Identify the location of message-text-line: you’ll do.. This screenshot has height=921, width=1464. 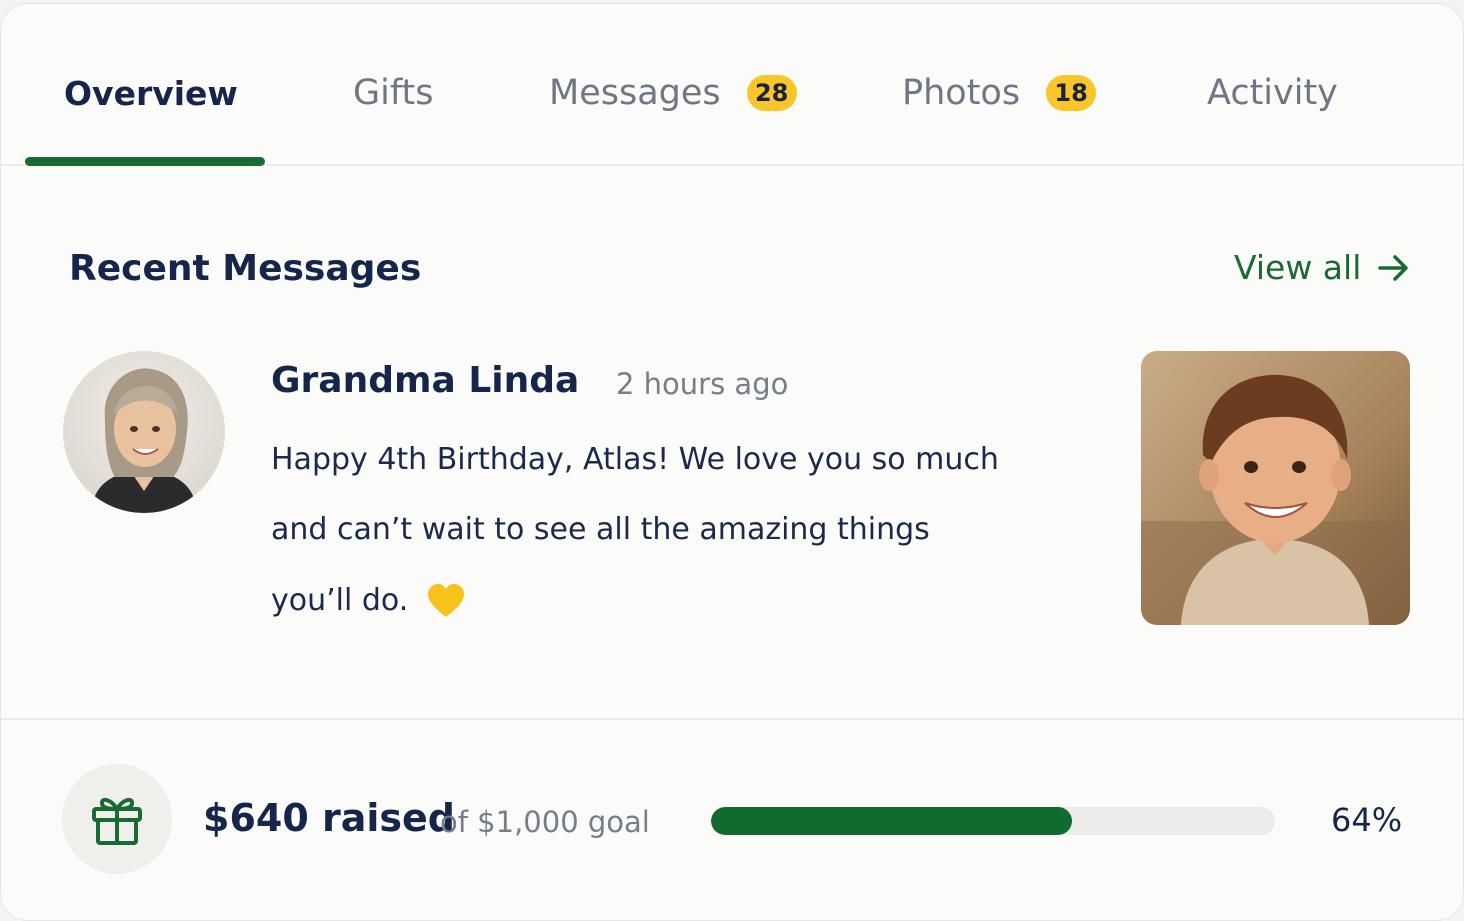
(681, 601).